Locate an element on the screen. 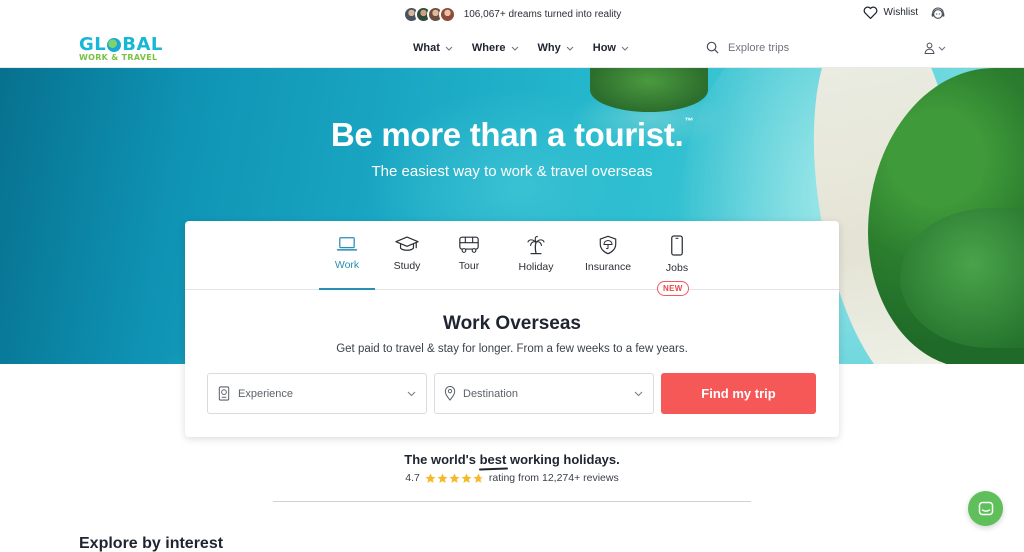 The image size is (1024, 552). tab-jobs: Jobs is located at coordinates (677, 254).